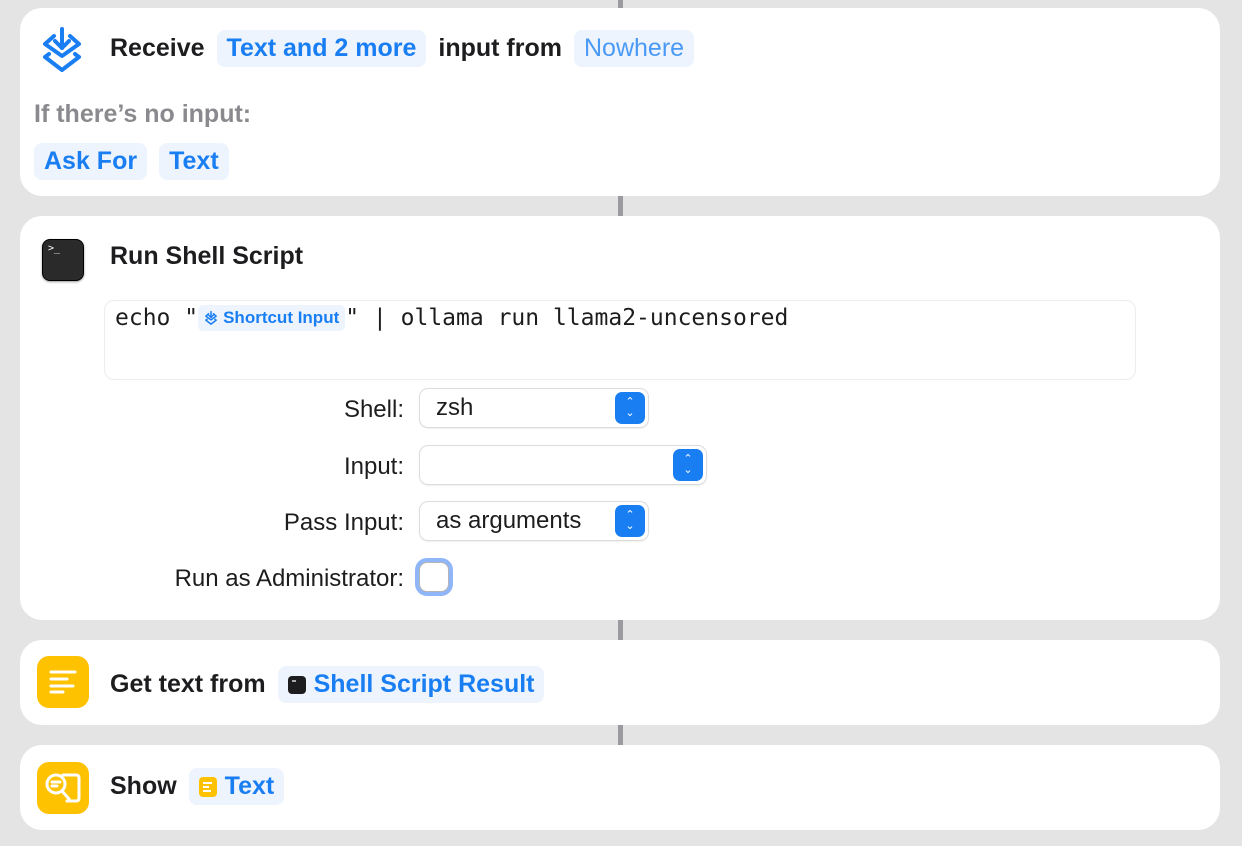 The height and width of the screenshot is (846, 1242). What do you see at coordinates (143, 114) in the screenshot?
I see `no-input-label: If there’s no input:` at bounding box center [143, 114].